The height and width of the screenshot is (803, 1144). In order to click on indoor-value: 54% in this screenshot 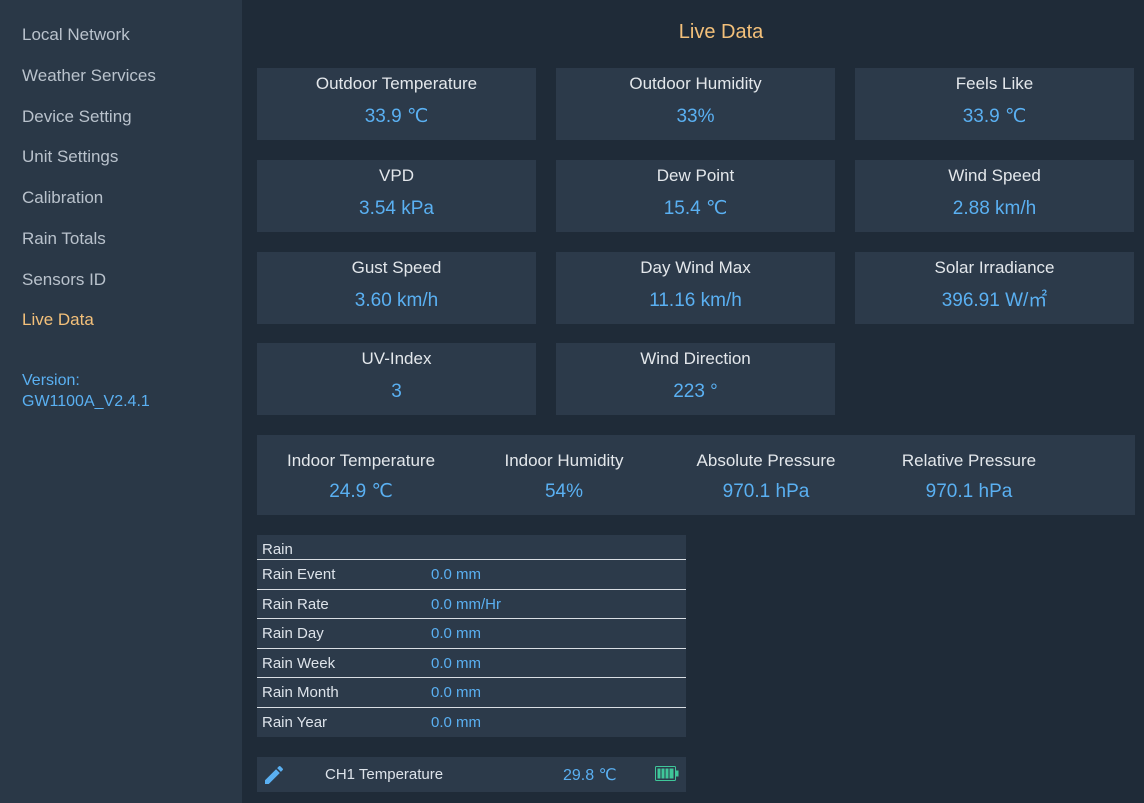, I will do `click(564, 491)`.